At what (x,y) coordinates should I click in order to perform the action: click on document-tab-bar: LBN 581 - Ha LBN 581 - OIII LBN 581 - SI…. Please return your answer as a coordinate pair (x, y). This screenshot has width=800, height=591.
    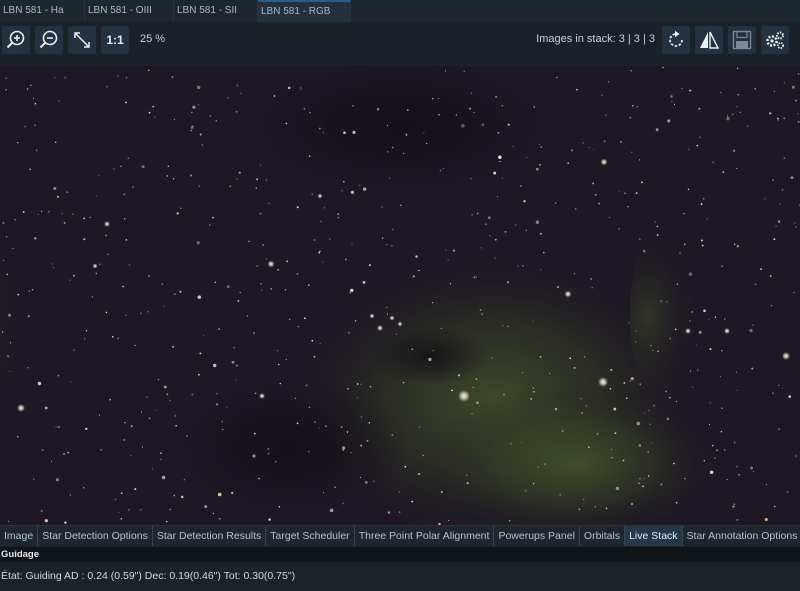
    Looking at the image, I should click on (400, 11).